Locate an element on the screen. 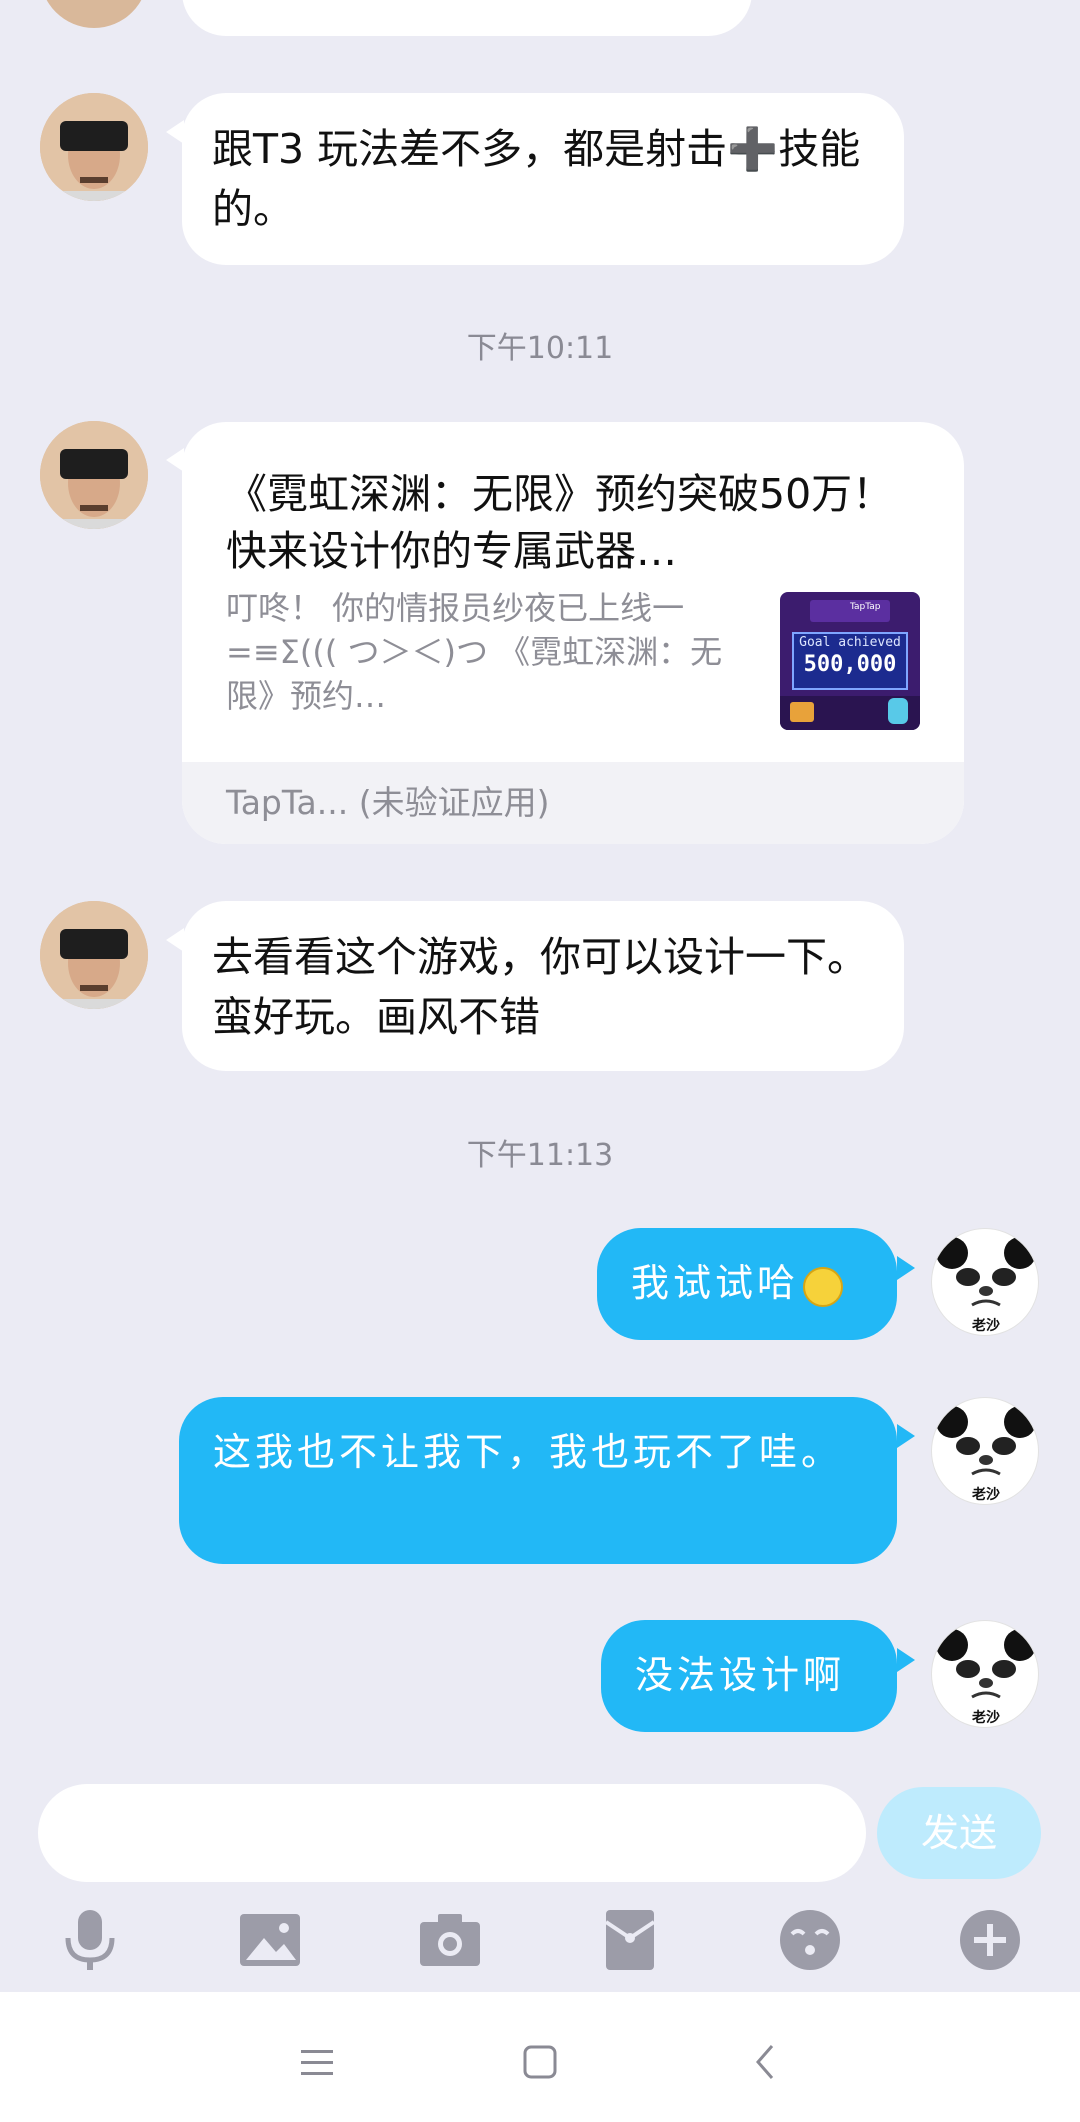  red-packet-icon is located at coordinates (630, 1940).